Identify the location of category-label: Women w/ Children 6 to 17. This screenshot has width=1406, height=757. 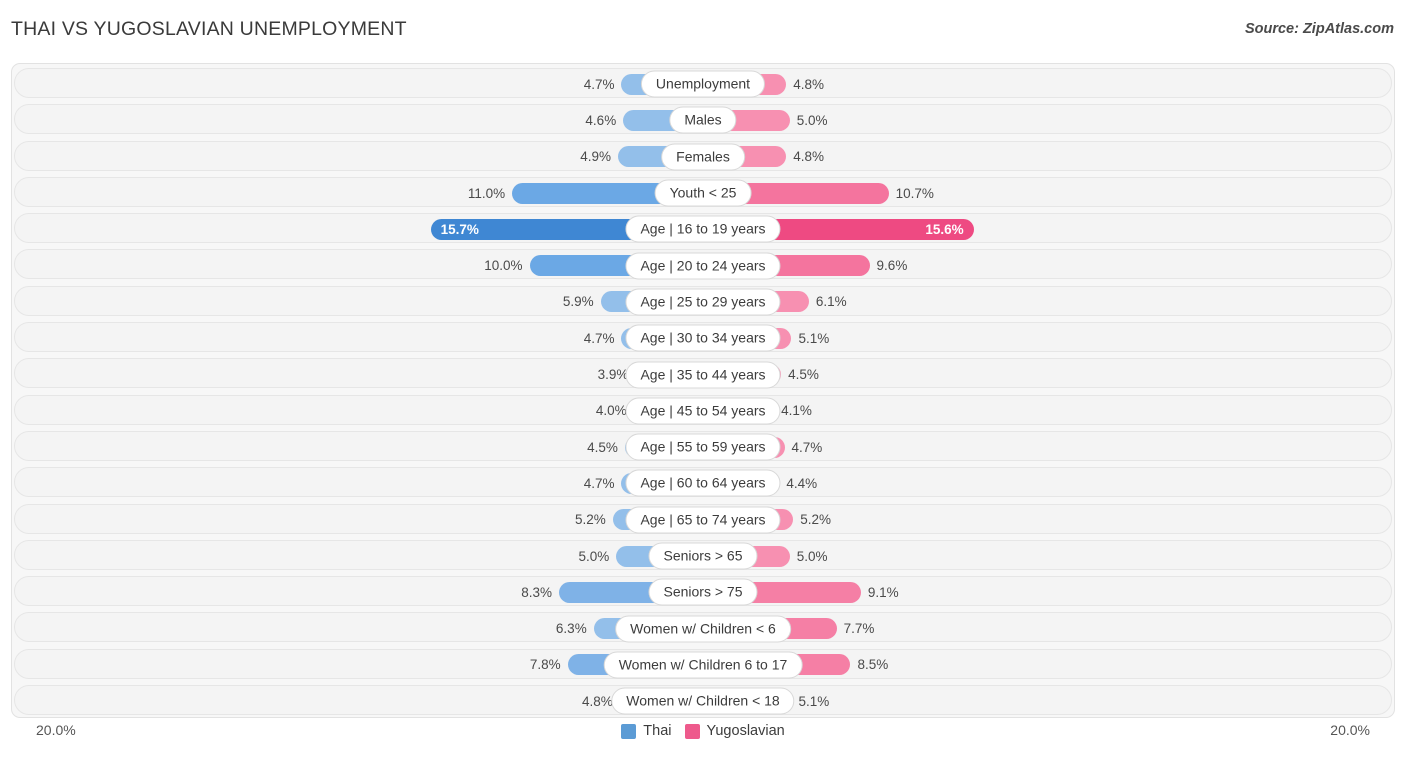
(703, 665).